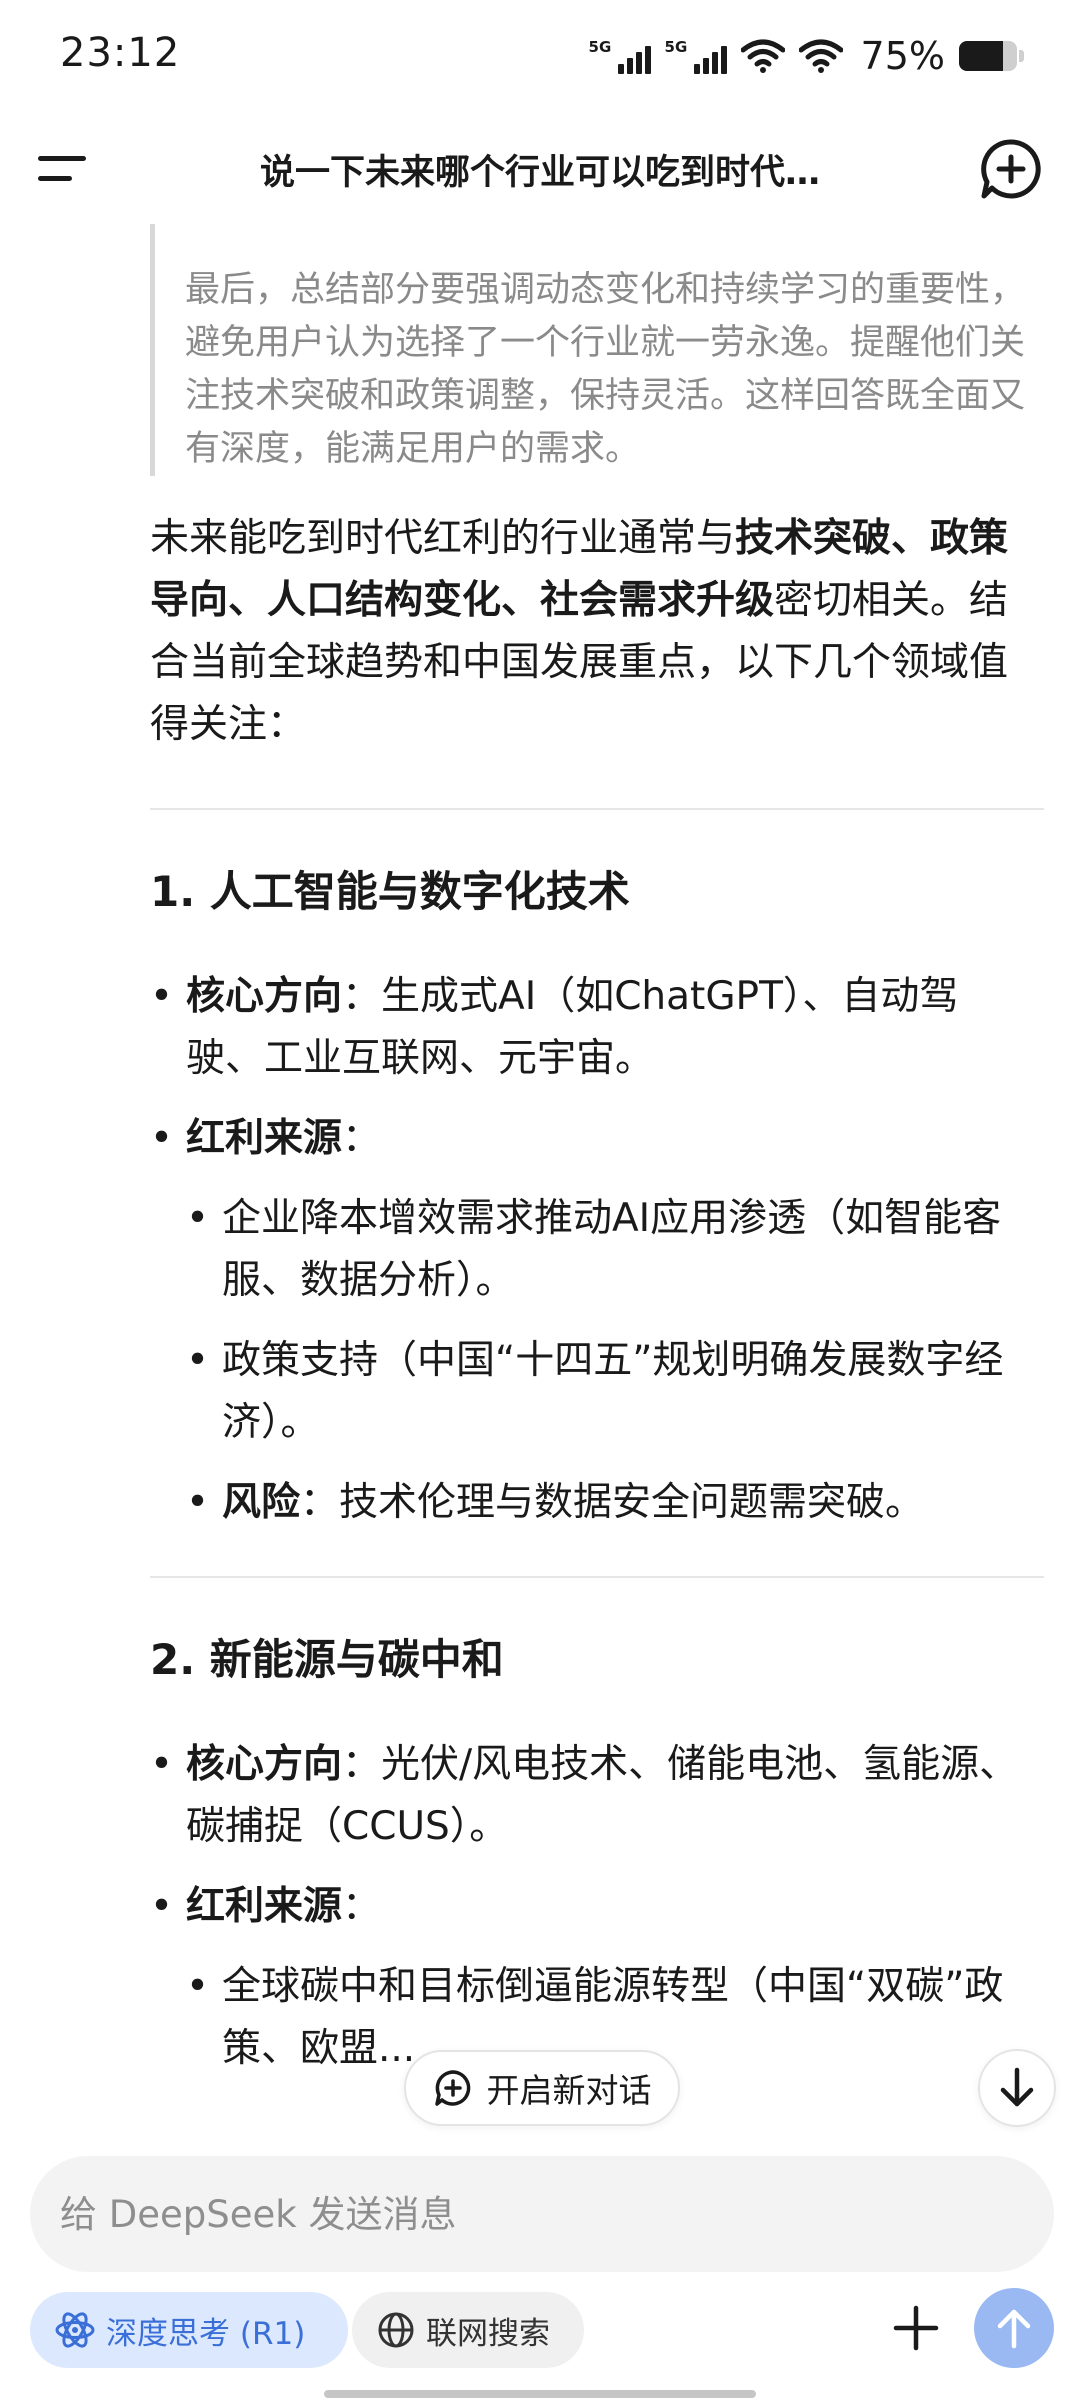 The width and height of the screenshot is (1080, 2400). Describe the element at coordinates (902, 56) in the screenshot. I see `battery-percent: 75%` at that location.